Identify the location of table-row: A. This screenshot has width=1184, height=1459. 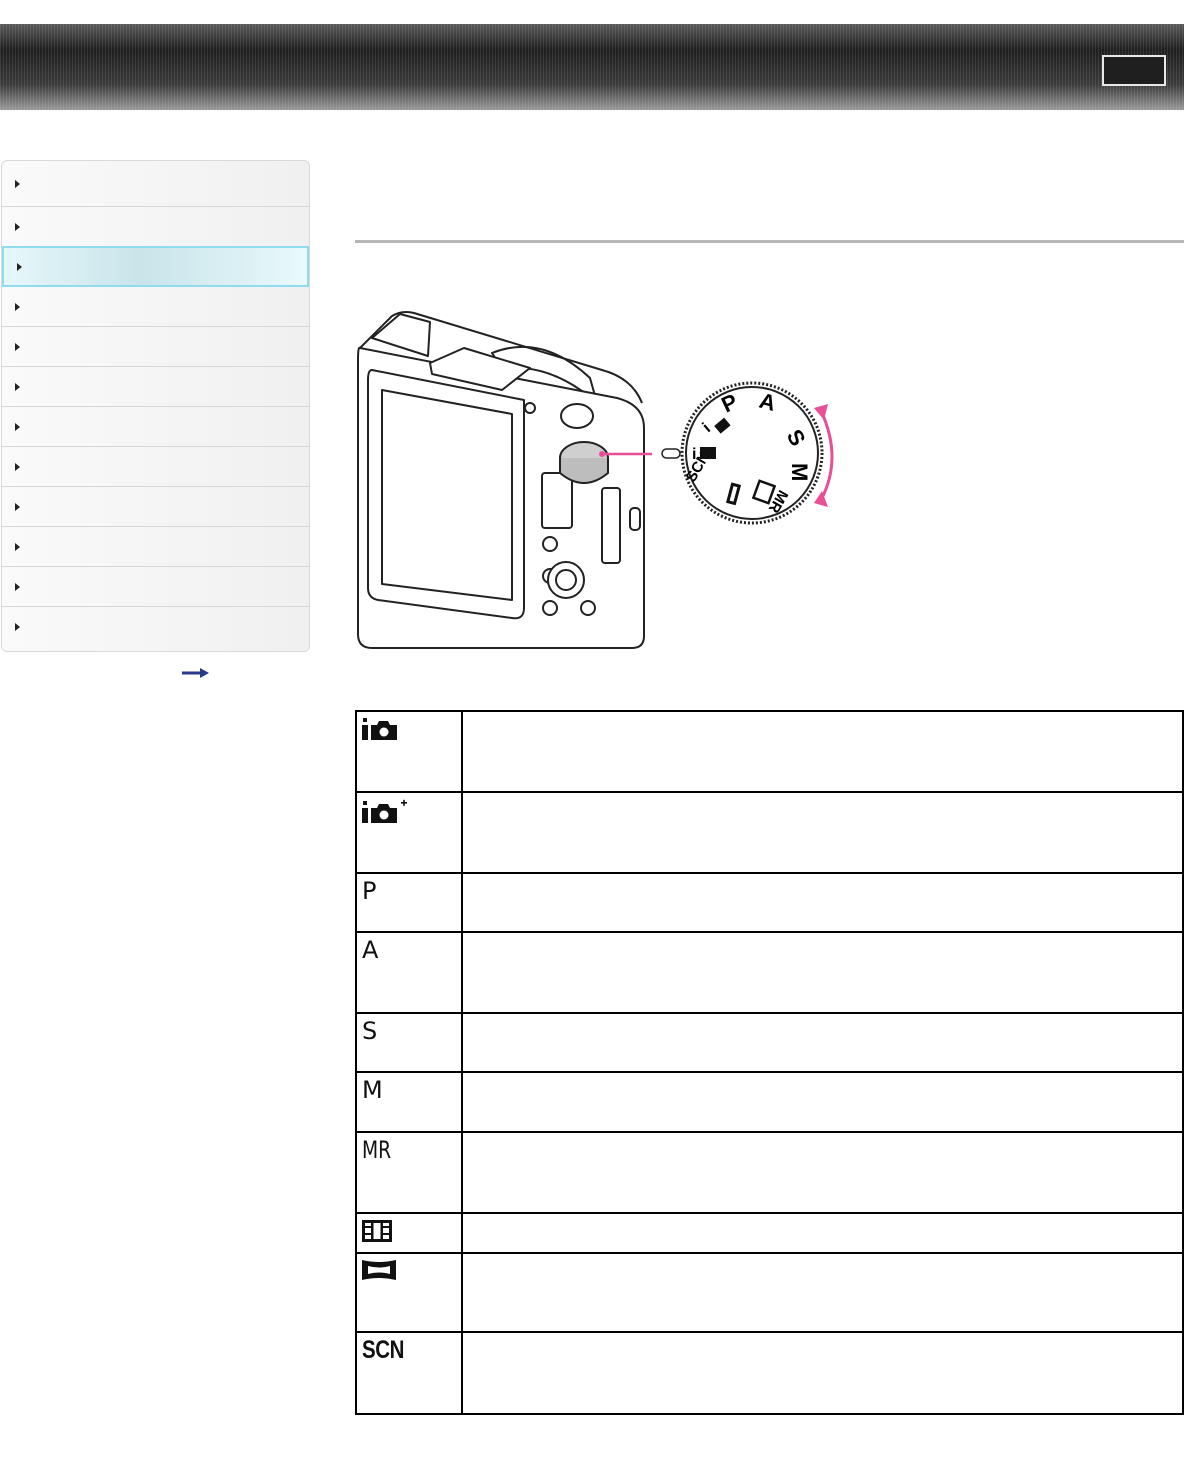
(769, 973).